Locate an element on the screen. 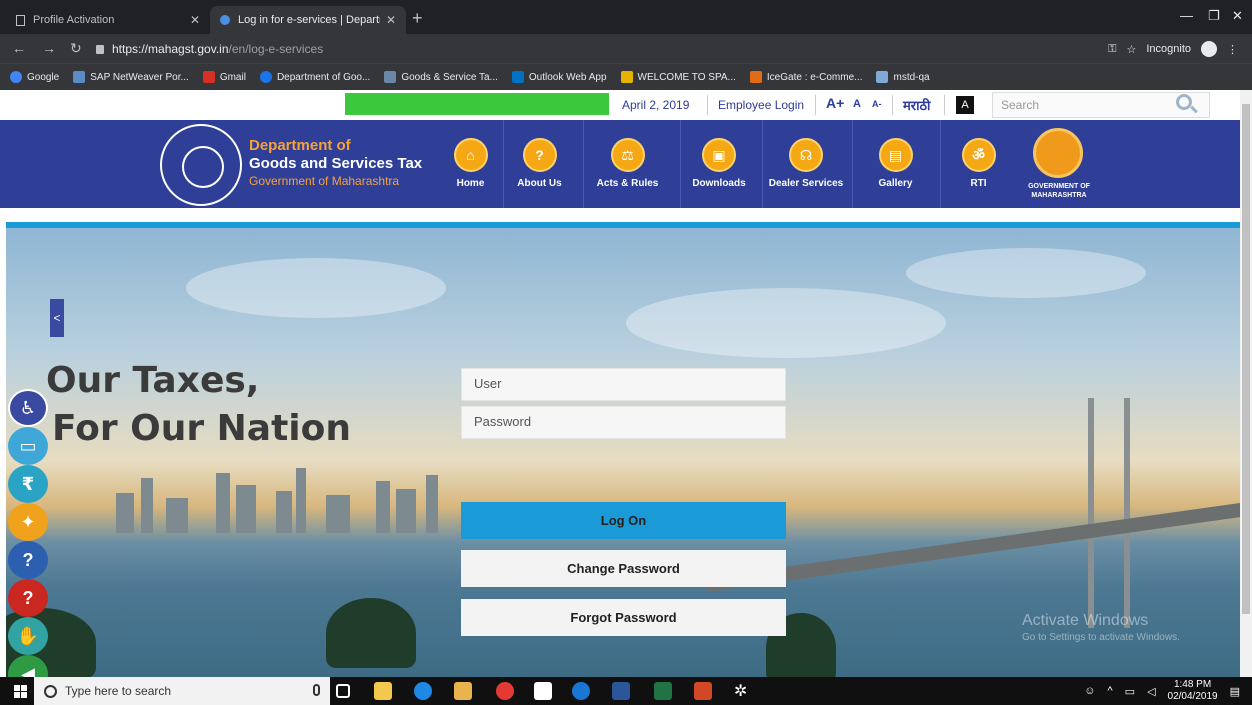  taskbar-search-input: Type here to search is located at coordinates (182, 691).